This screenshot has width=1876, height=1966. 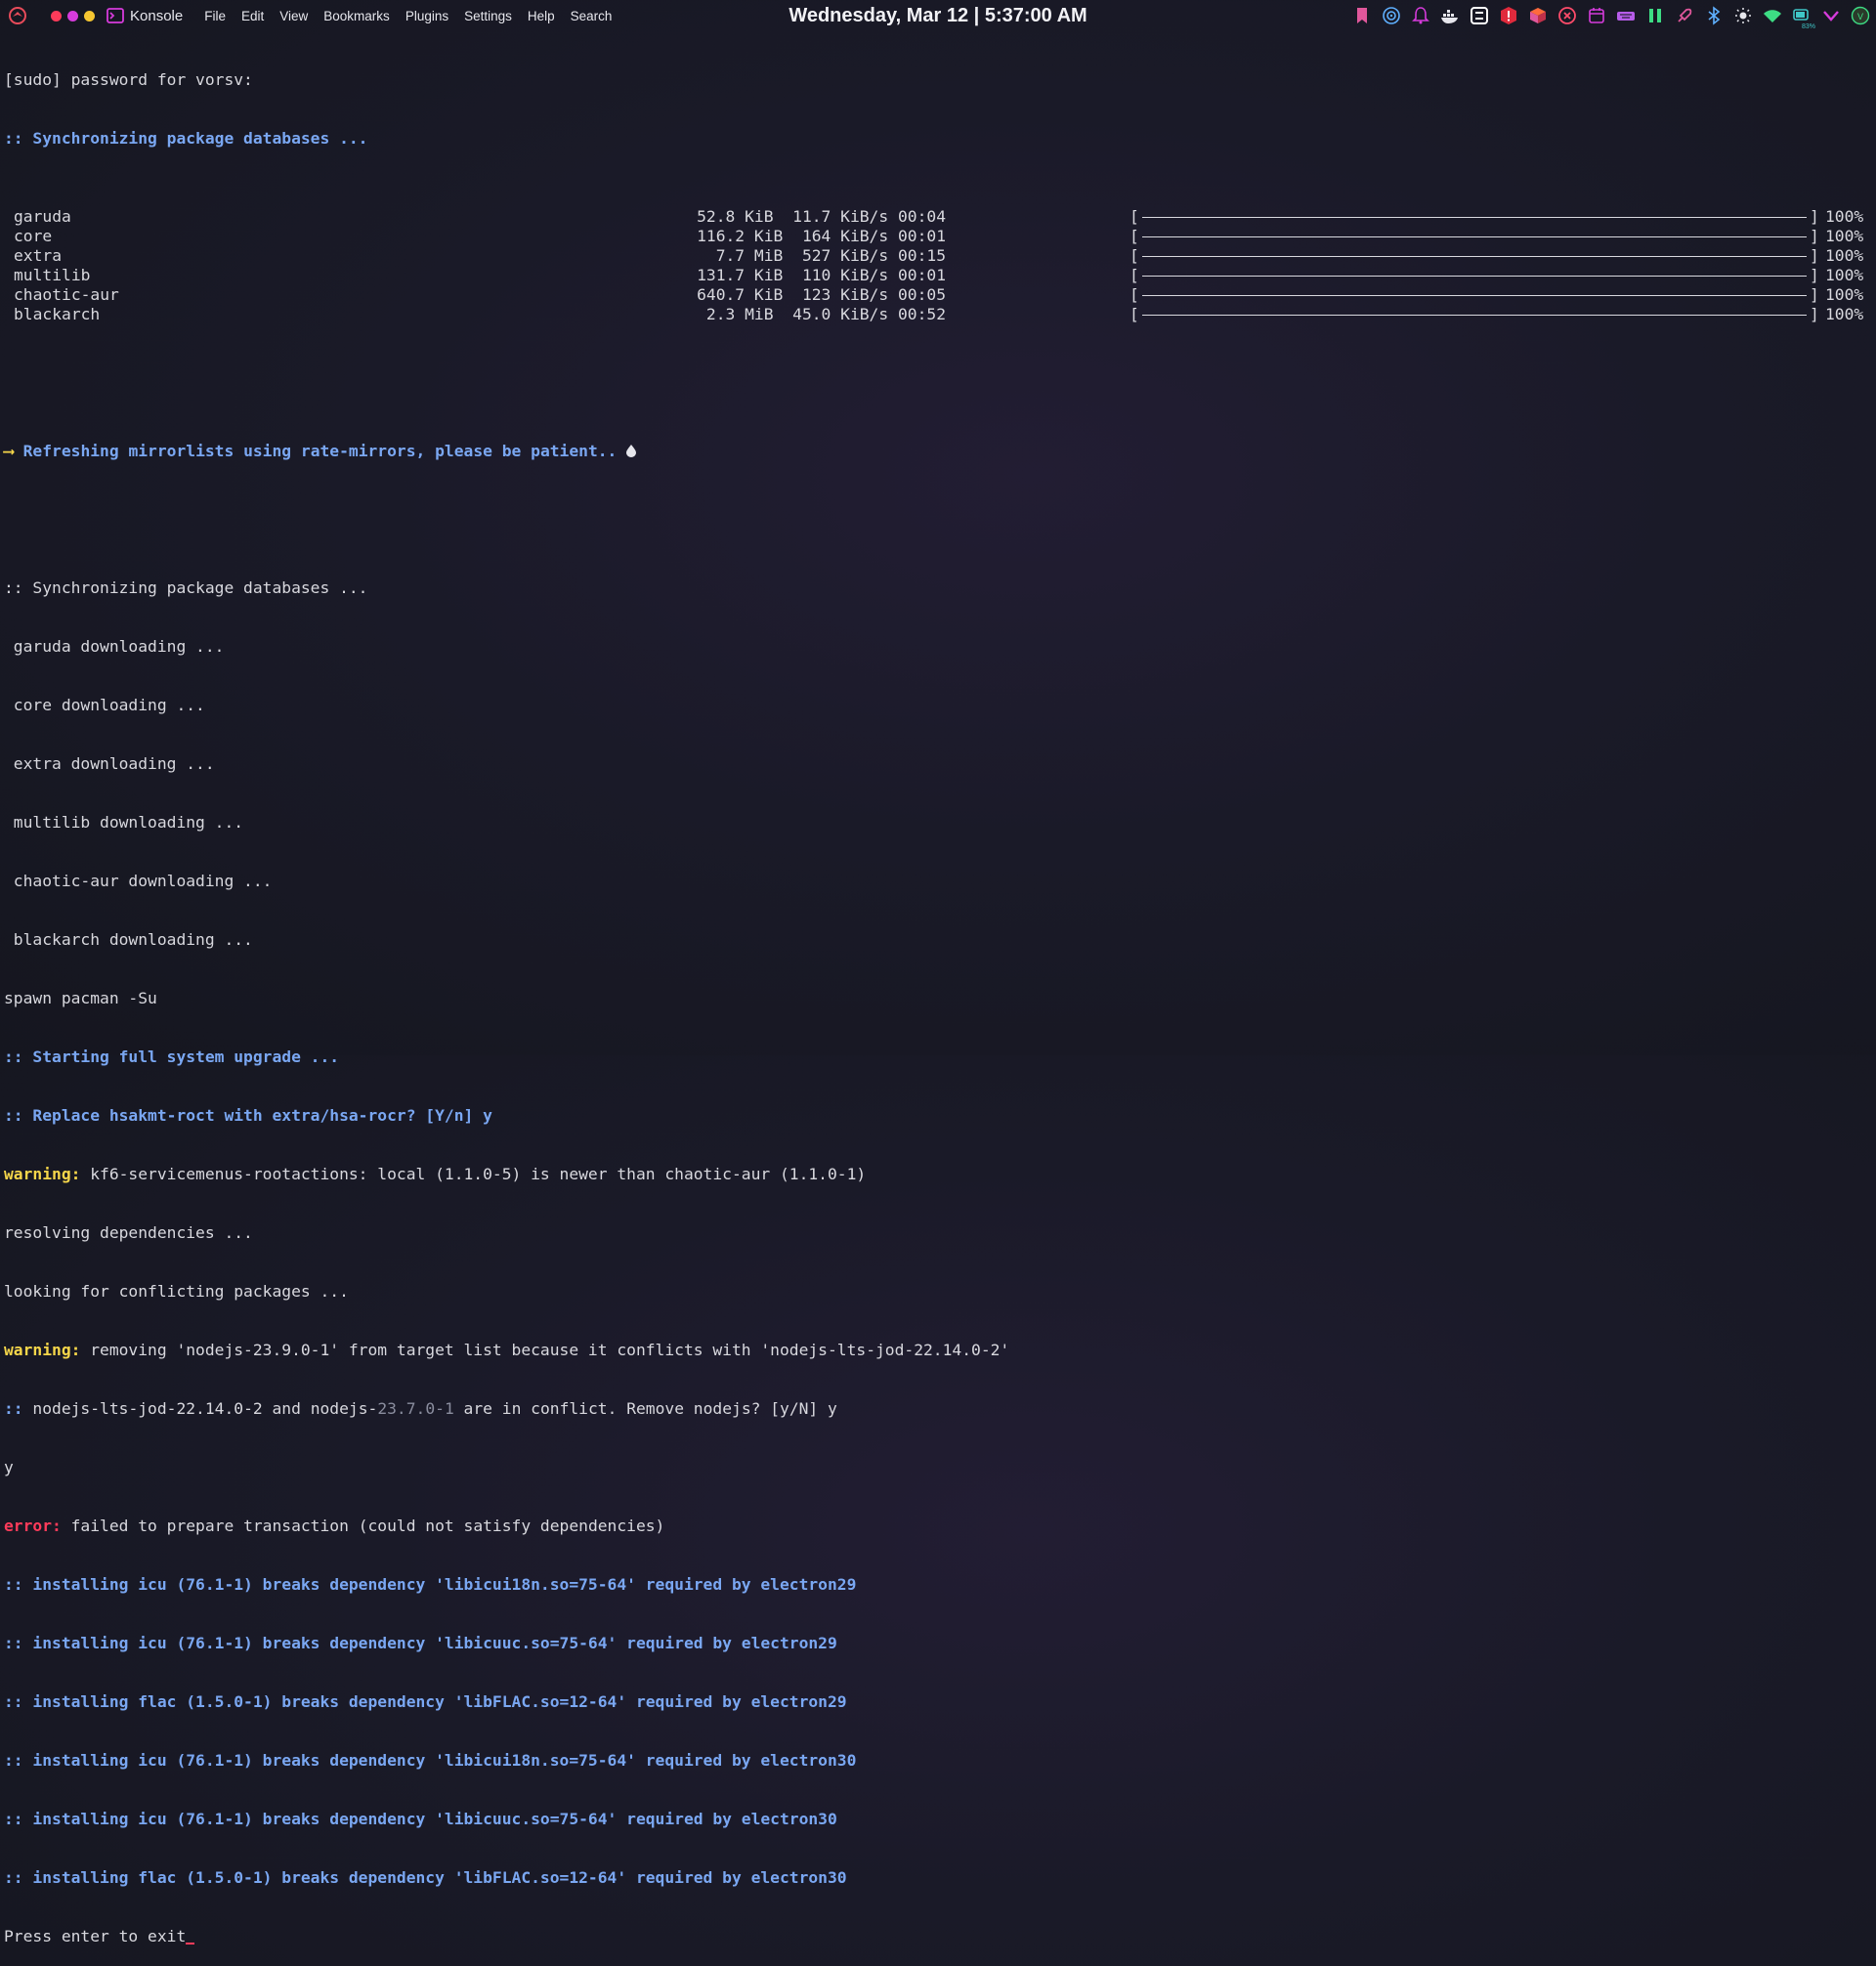 I want to click on calendar-icon, so click(x=1596, y=15).